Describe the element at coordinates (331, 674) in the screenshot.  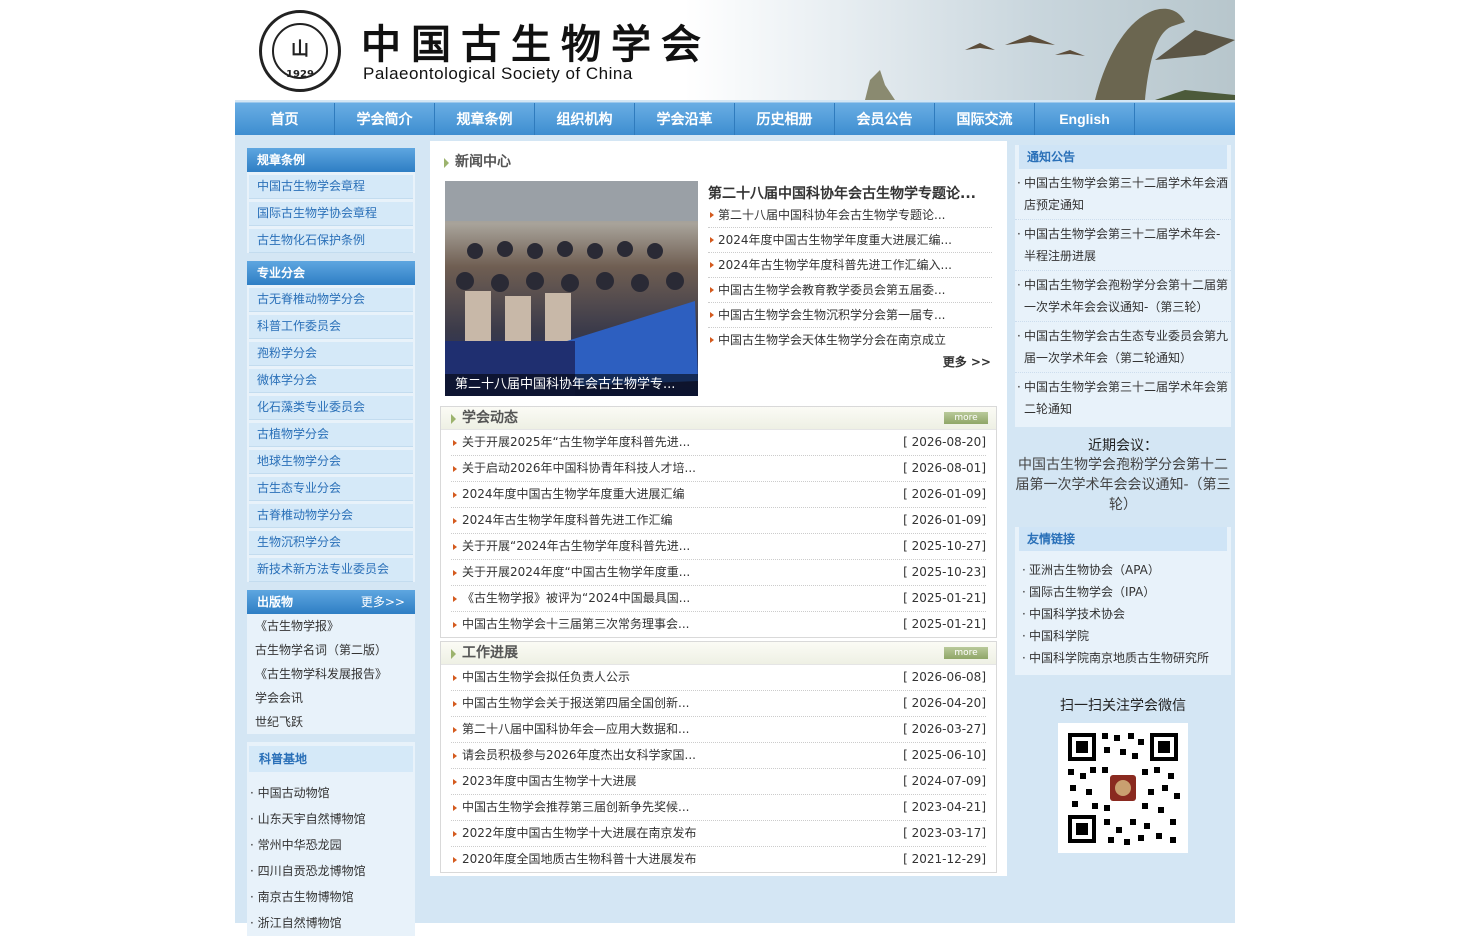
I see `publication-item: 《古生物学科发展报告》` at that location.